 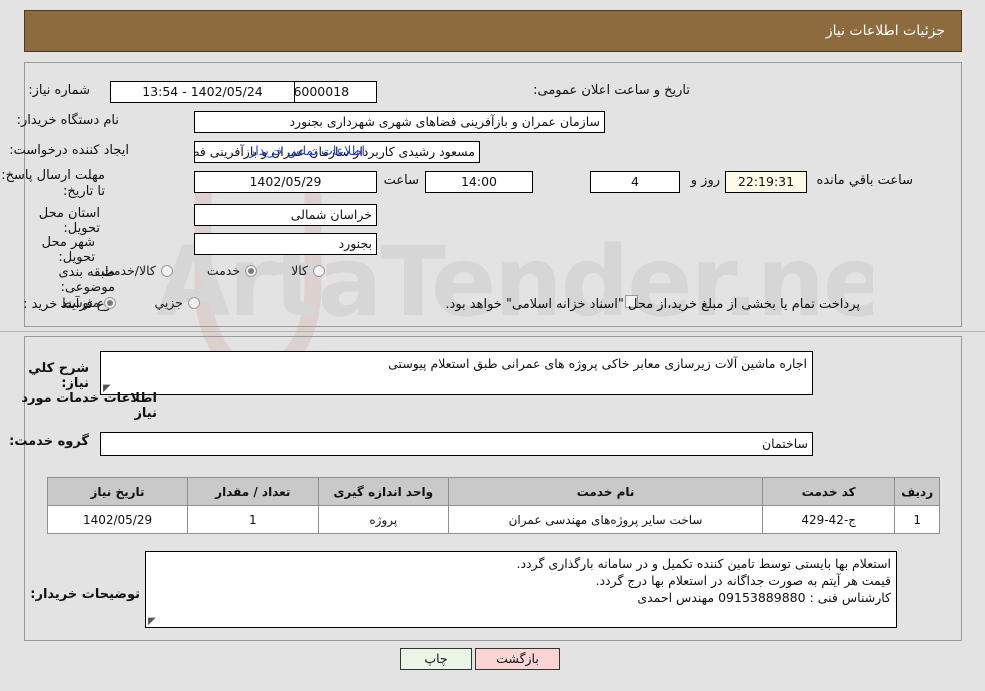 I want to click on service-group-field: ساختمان, so click(x=456, y=444).